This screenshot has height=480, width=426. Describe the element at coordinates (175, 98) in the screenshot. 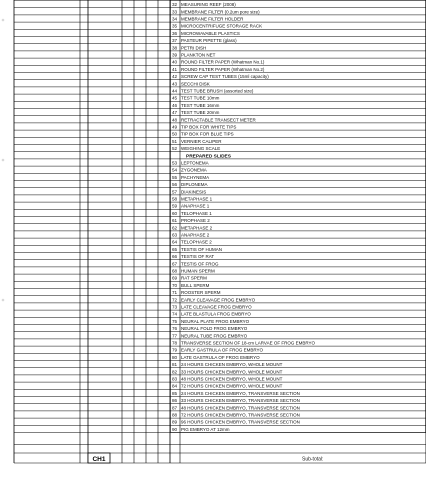

I see `item-number: 45` at that location.